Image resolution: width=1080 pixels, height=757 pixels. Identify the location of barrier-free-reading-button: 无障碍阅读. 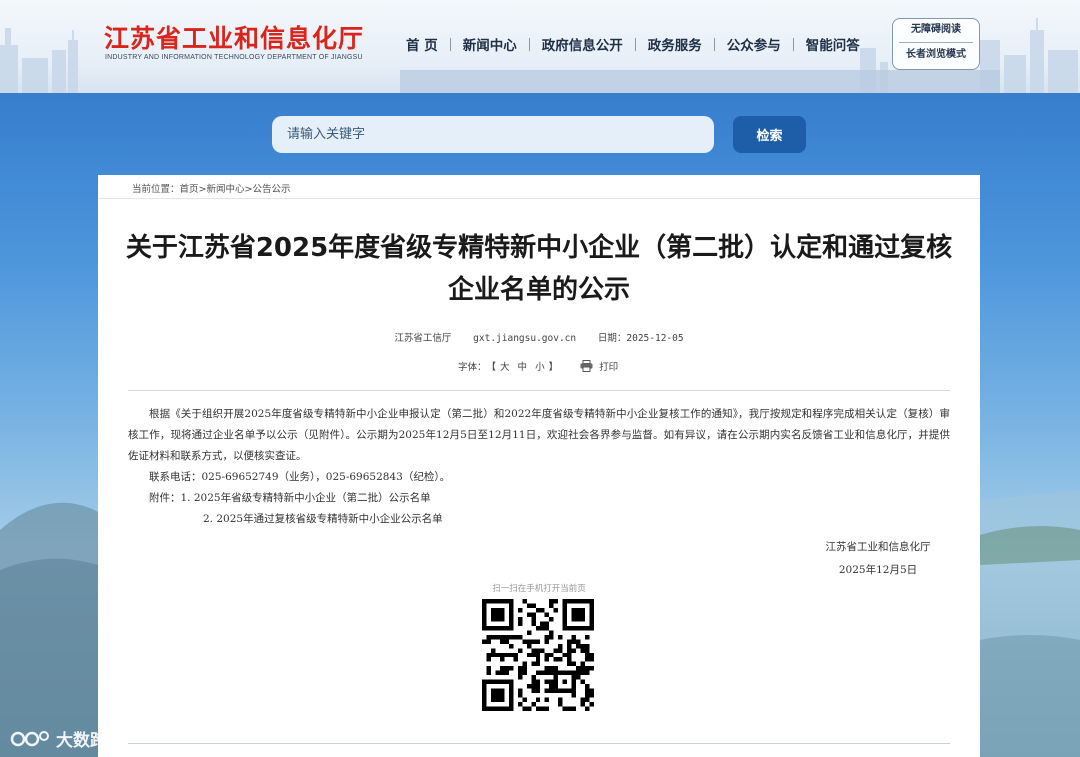
(936, 30).